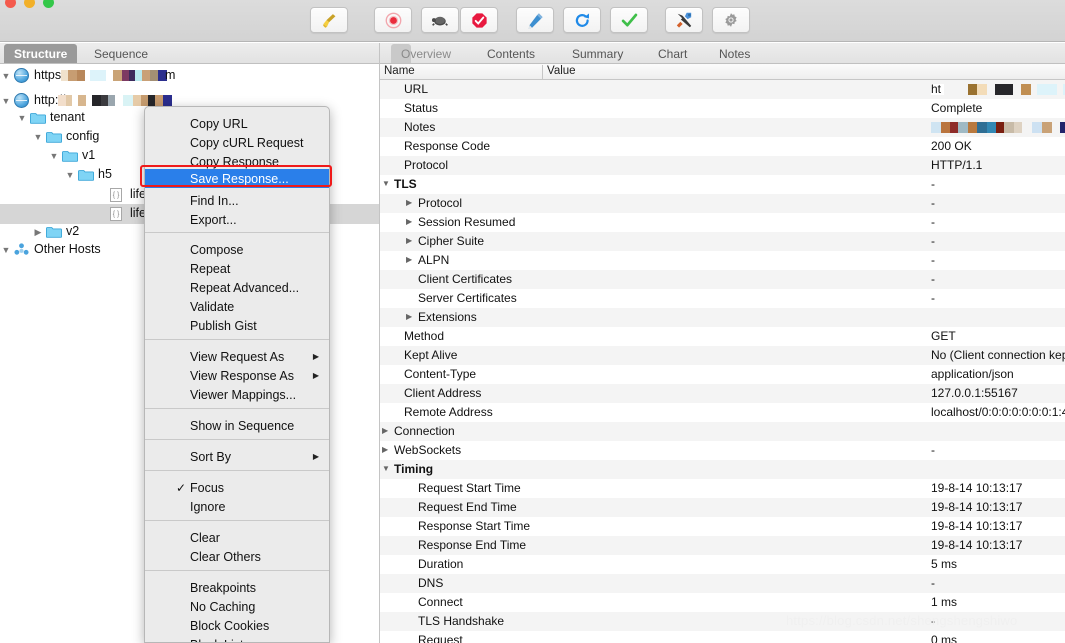 The height and width of the screenshot is (643, 1065). I want to click on detail-row: Method GET, so click(722, 336).